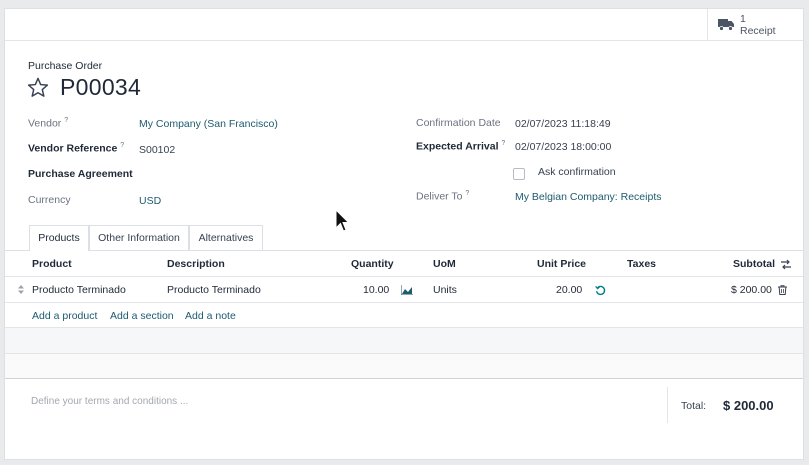 The image size is (809, 465). What do you see at coordinates (79, 290) in the screenshot?
I see `row-product: Producto Terminado` at bounding box center [79, 290].